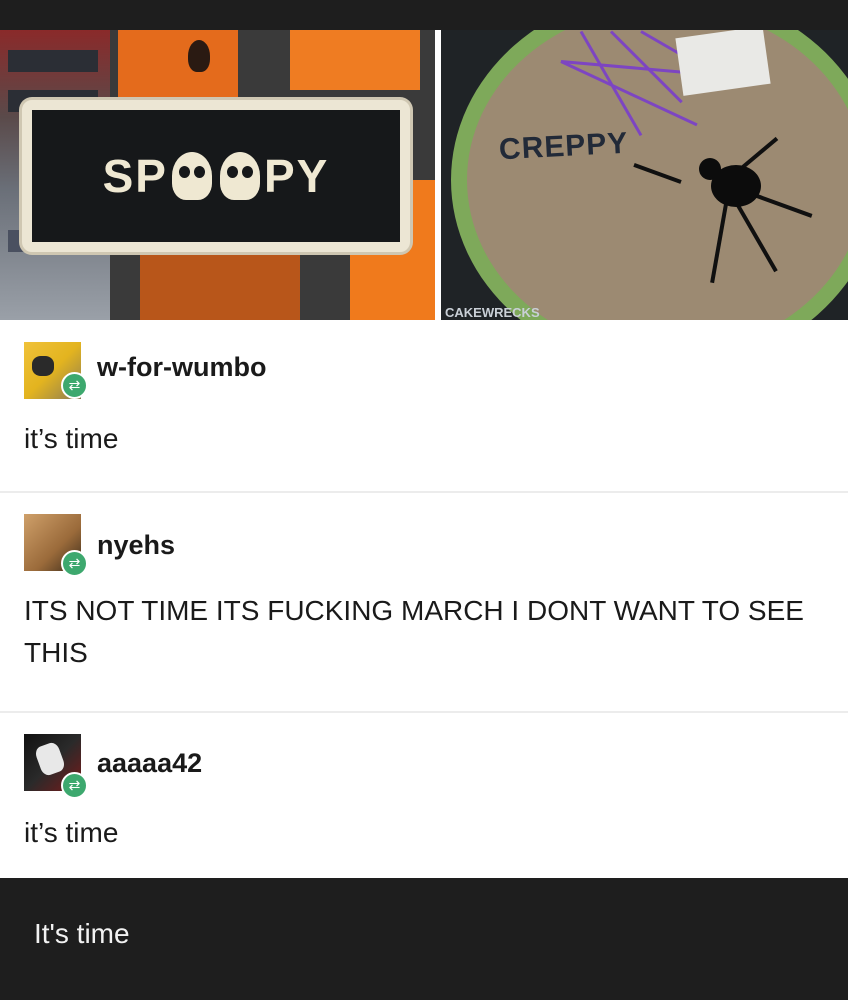 The width and height of the screenshot is (848, 1000). I want to click on spider-icon, so click(736, 186).